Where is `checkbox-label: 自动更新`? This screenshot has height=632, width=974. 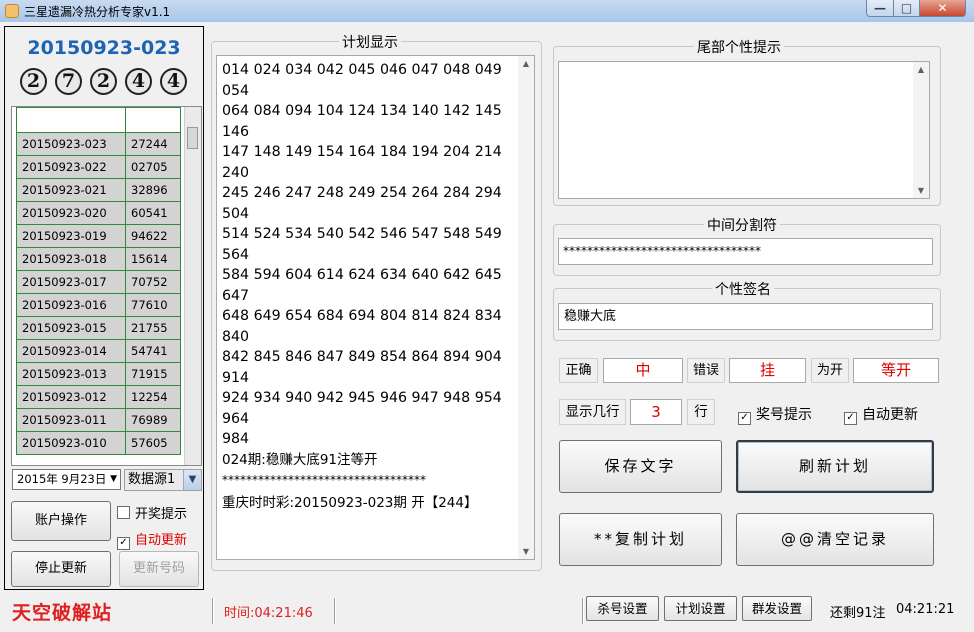
checkbox-label: 自动更新 is located at coordinates (890, 415).